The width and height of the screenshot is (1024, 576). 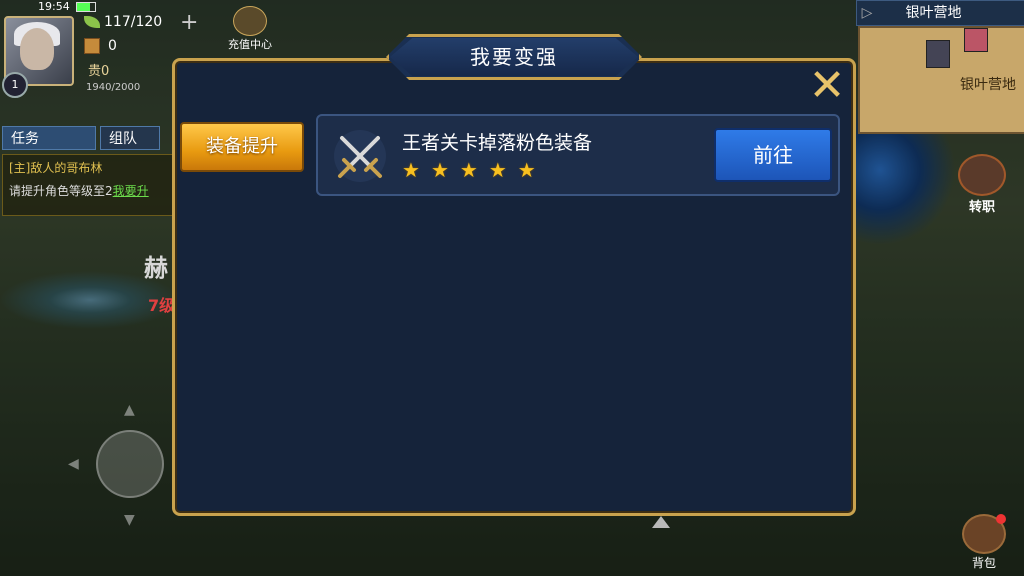 What do you see at coordinates (988, 85) in the screenshot?
I see `minimap-label: 银叶营地` at bounding box center [988, 85].